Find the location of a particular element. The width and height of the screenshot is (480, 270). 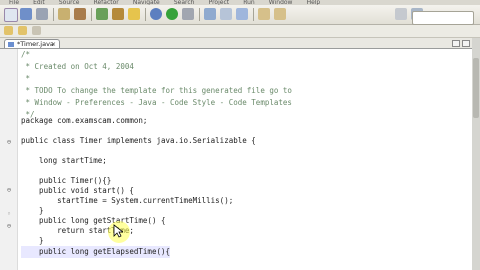

debug-icon is located at coordinates (156, 14).